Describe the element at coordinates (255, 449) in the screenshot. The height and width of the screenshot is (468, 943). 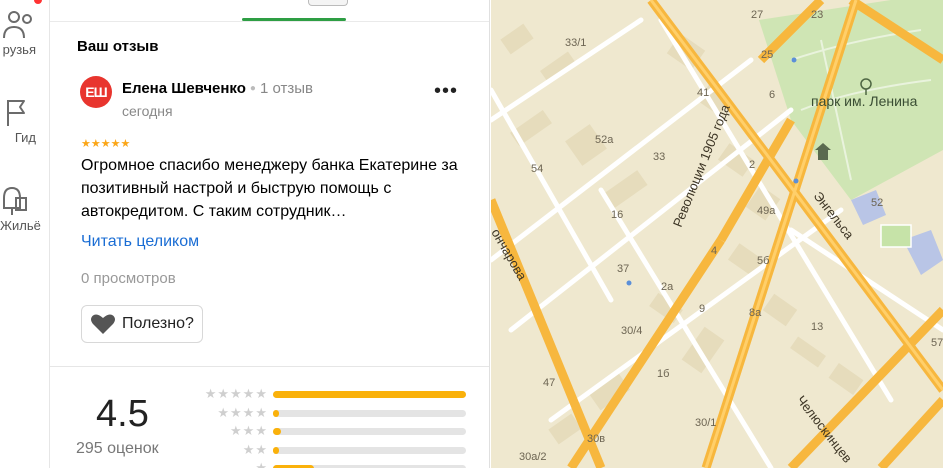
I see `rating-row-stars: ★★` at that location.